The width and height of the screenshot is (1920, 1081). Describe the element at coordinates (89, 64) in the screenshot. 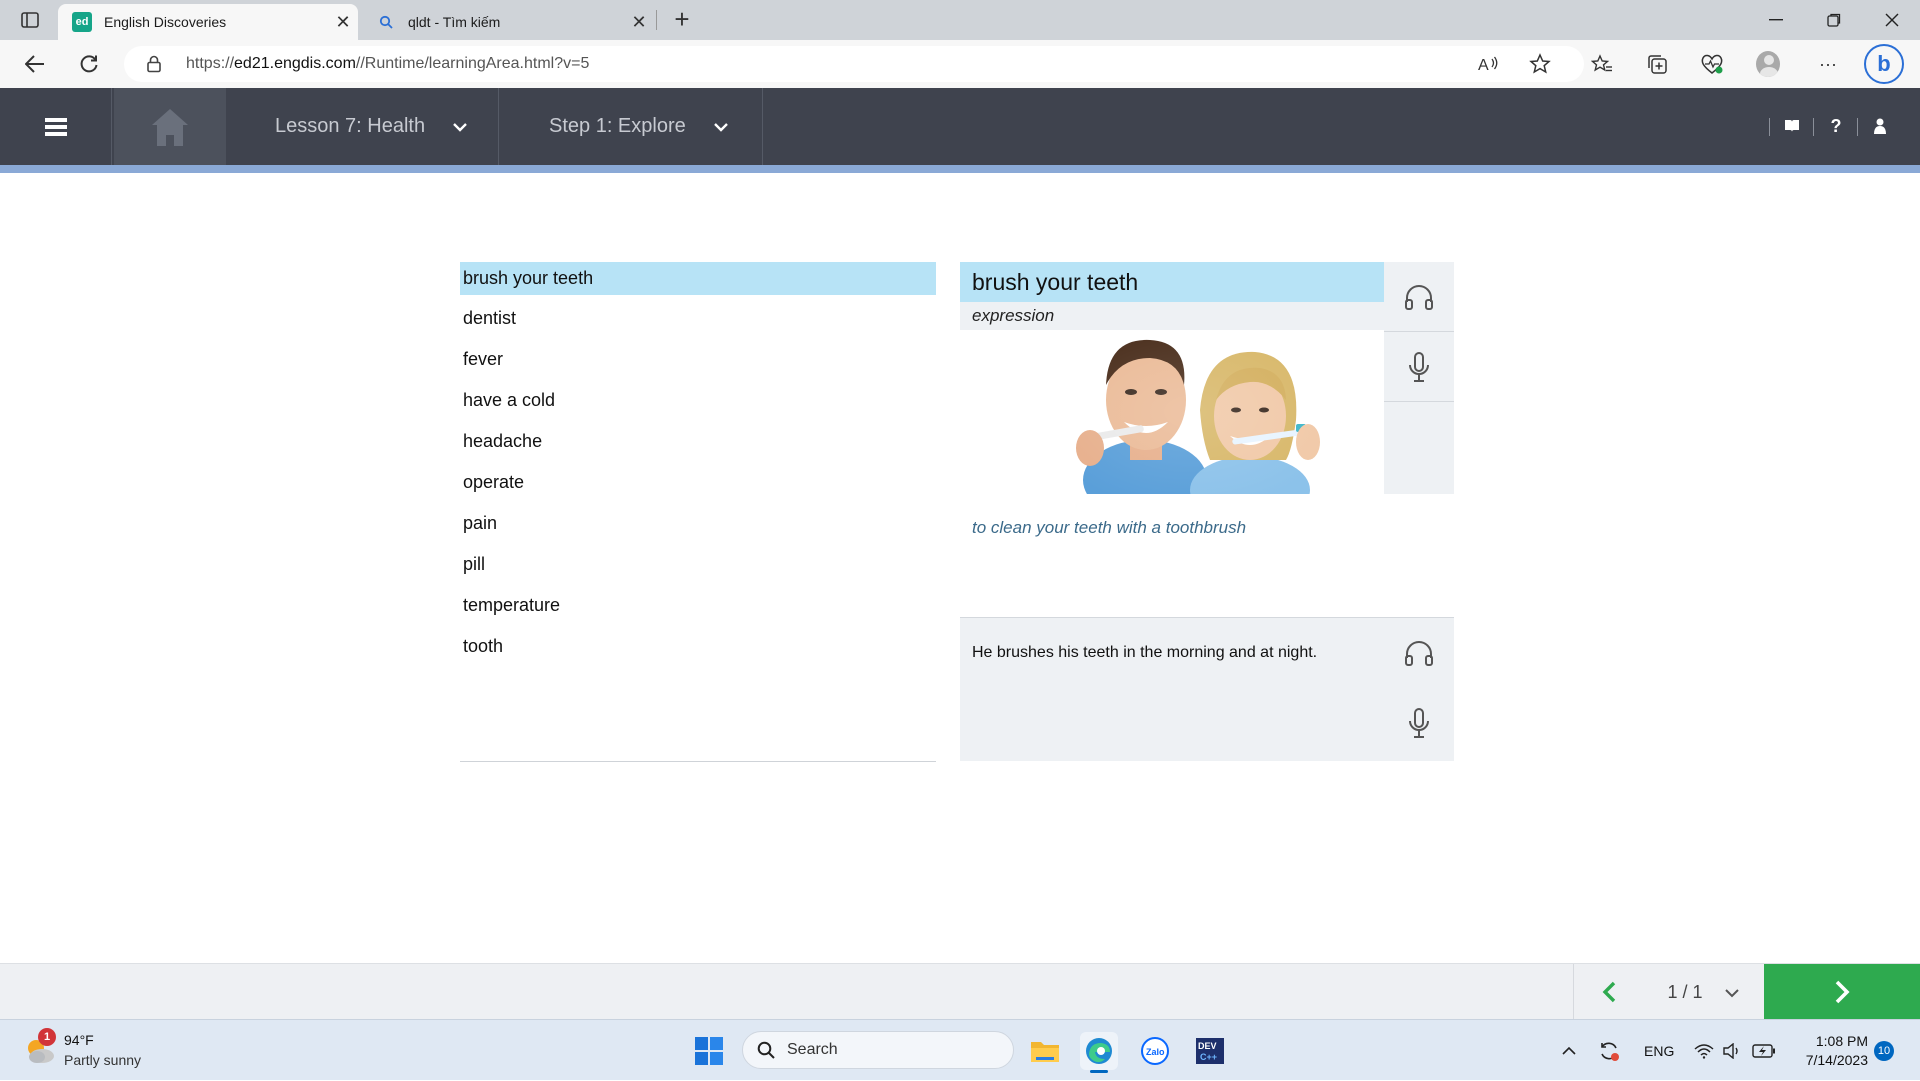

I see `refresh-icon` at that location.